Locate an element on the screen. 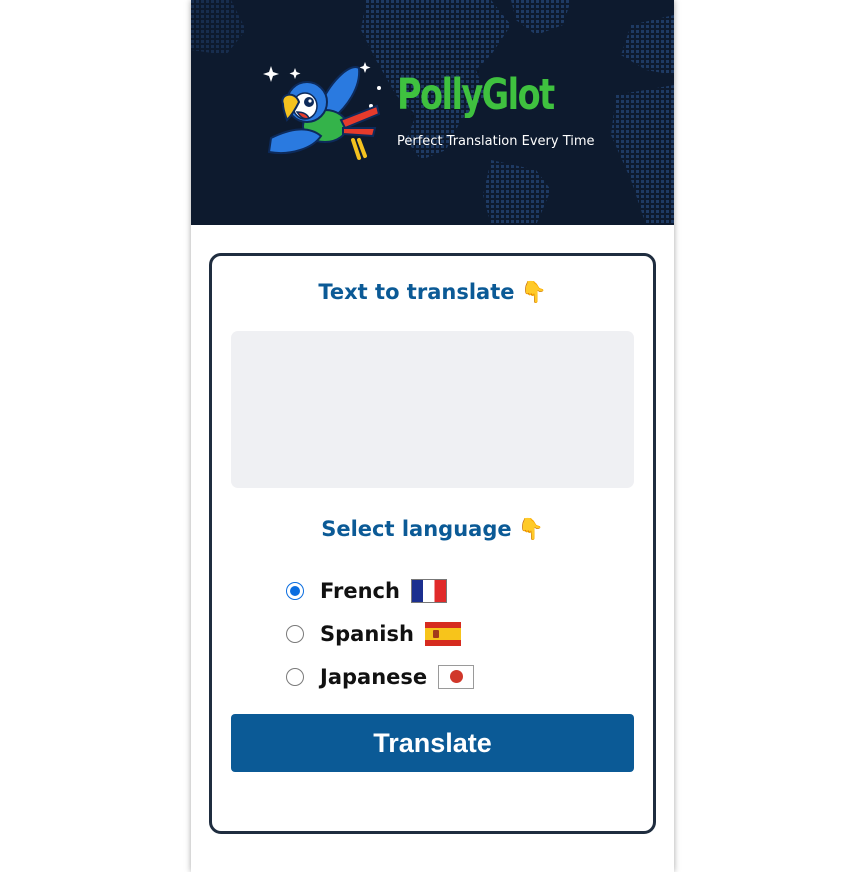 The image size is (855, 872). french-radio is located at coordinates (295, 591).